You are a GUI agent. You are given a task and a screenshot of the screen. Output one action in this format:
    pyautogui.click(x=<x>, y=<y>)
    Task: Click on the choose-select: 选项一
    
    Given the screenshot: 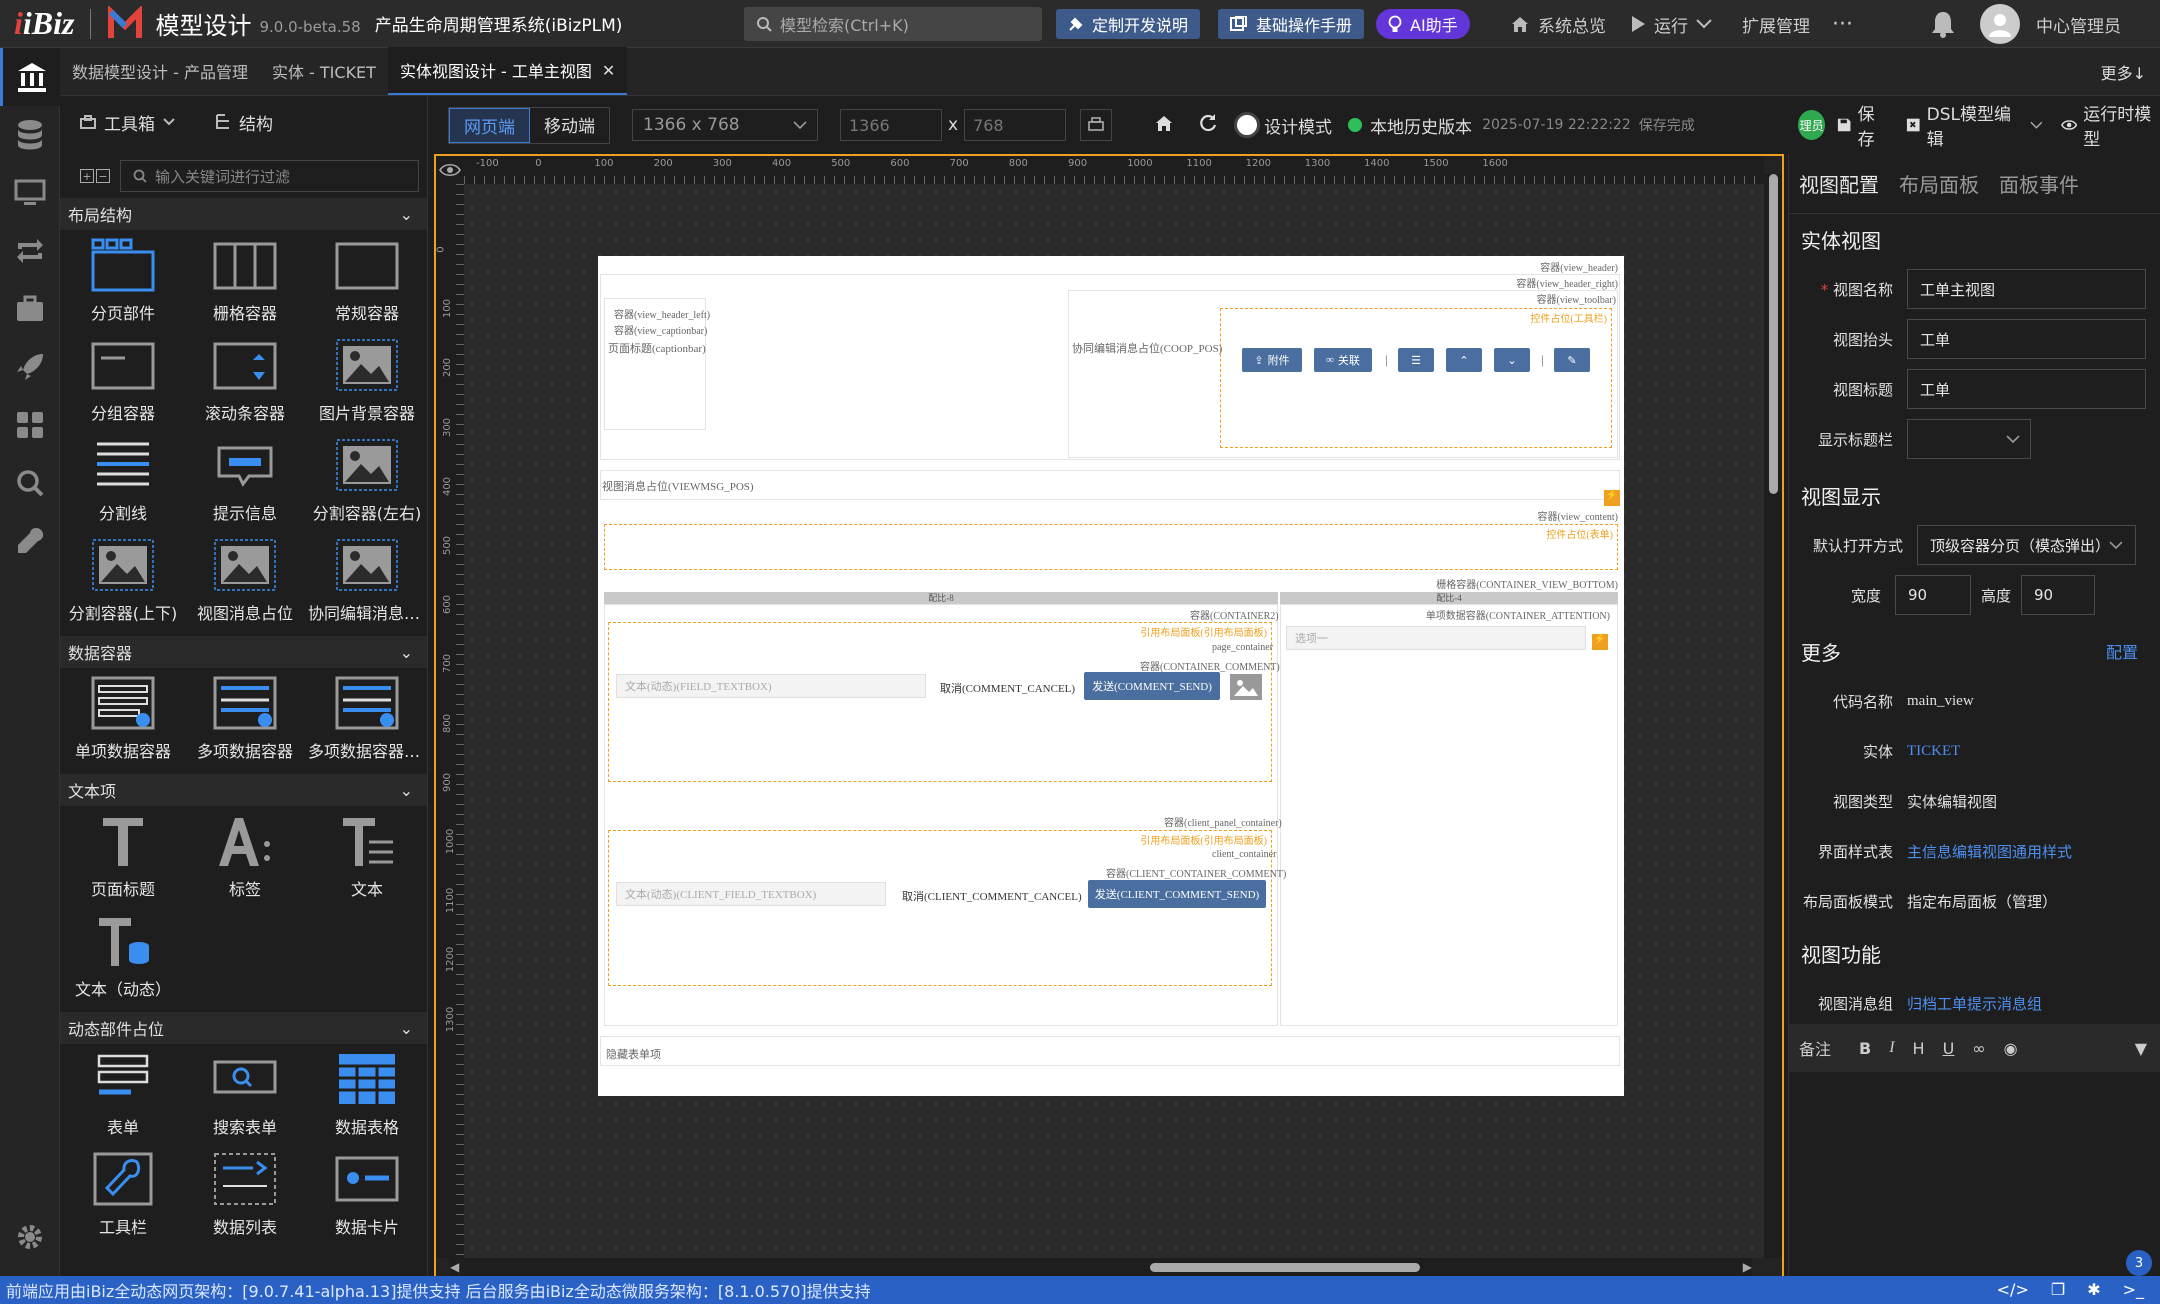 What is the action you would take?
    pyautogui.click(x=1436, y=638)
    